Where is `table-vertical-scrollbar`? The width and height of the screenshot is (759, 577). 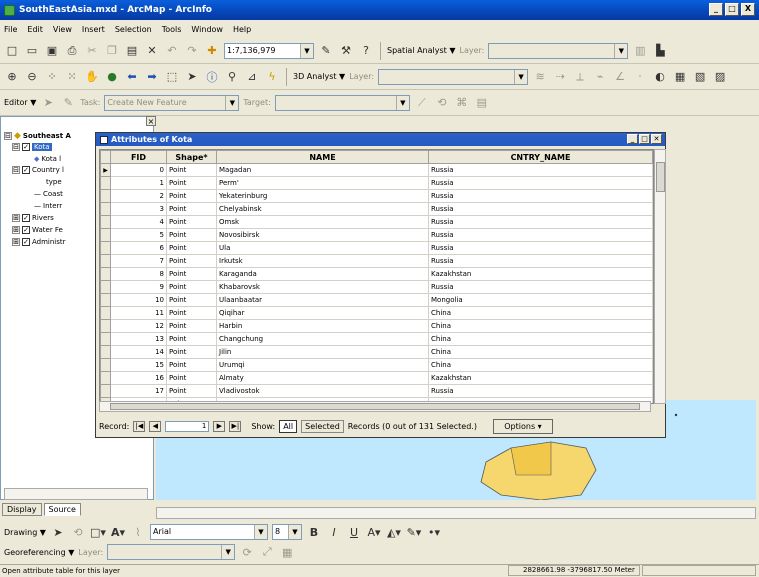
table-vertical-scrollbar is located at coordinates (660, 276).